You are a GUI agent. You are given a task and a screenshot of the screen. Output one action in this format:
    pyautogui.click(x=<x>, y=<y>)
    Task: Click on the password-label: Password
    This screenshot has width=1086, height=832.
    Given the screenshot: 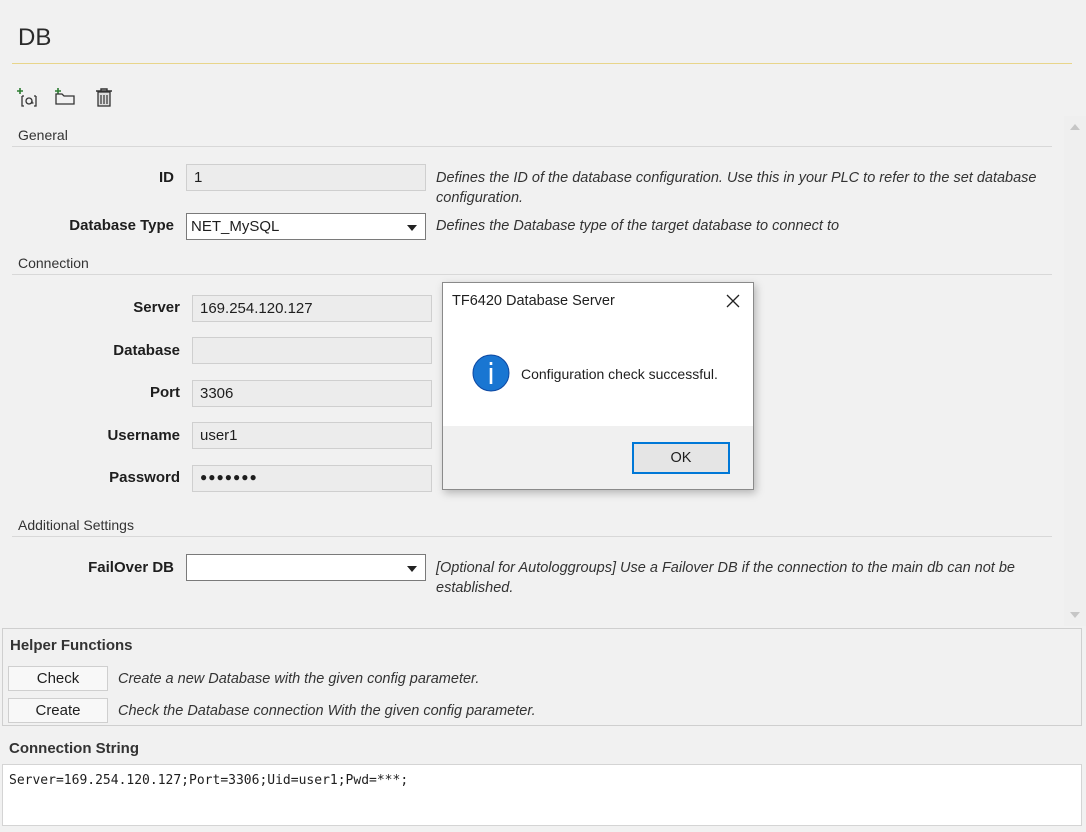 What is the action you would take?
    pyautogui.click(x=144, y=477)
    